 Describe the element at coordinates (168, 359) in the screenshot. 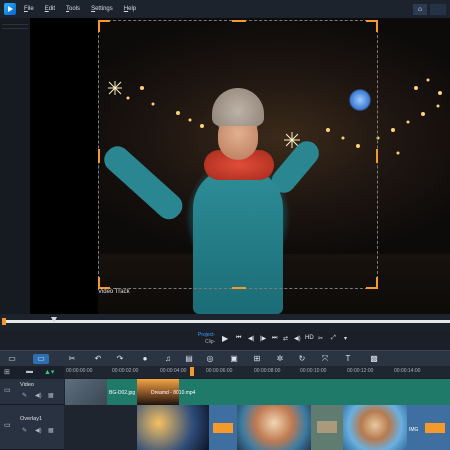

I see `sound-mixer-icon: ♫` at that location.